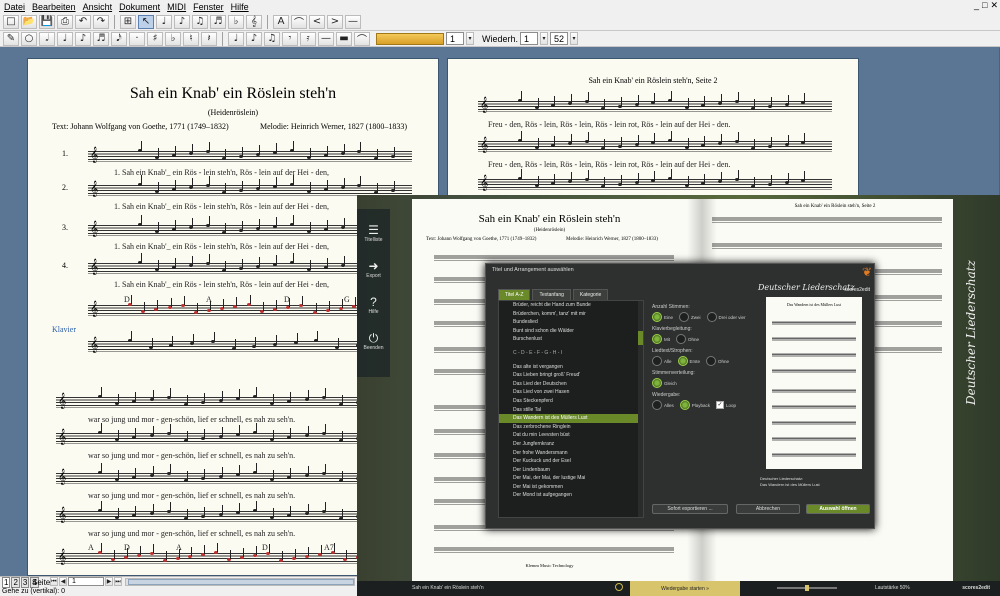 This screenshot has width=1000, height=596. What do you see at coordinates (571, 444) in the screenshot?
I see `song-list-item: Der Jungfernkranz` at bounding box center [571, 444].